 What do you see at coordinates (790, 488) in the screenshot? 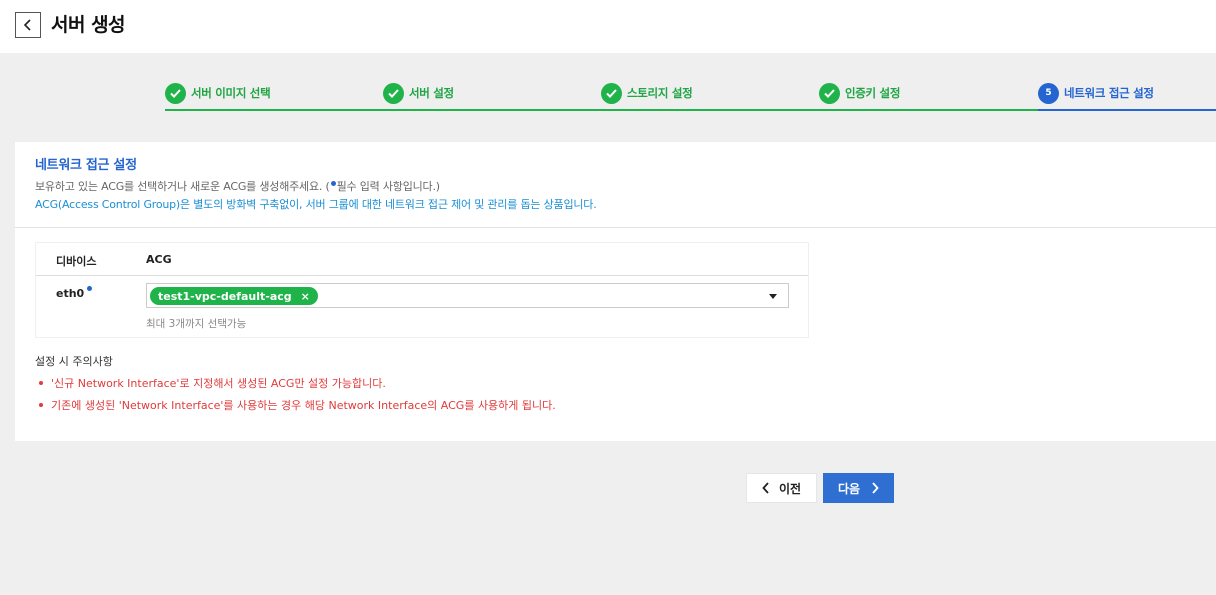
I see `prev-button-label: 이전` at bounding box center [790, 488].